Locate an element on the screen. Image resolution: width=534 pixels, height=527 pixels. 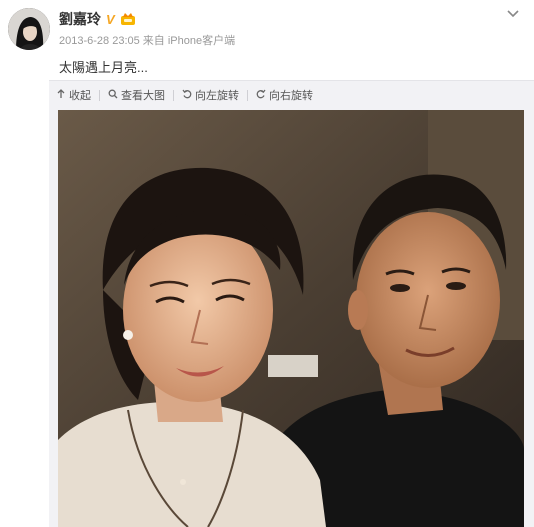
author-row: 劉嘉玲 V is located at coordinates (97, 19).